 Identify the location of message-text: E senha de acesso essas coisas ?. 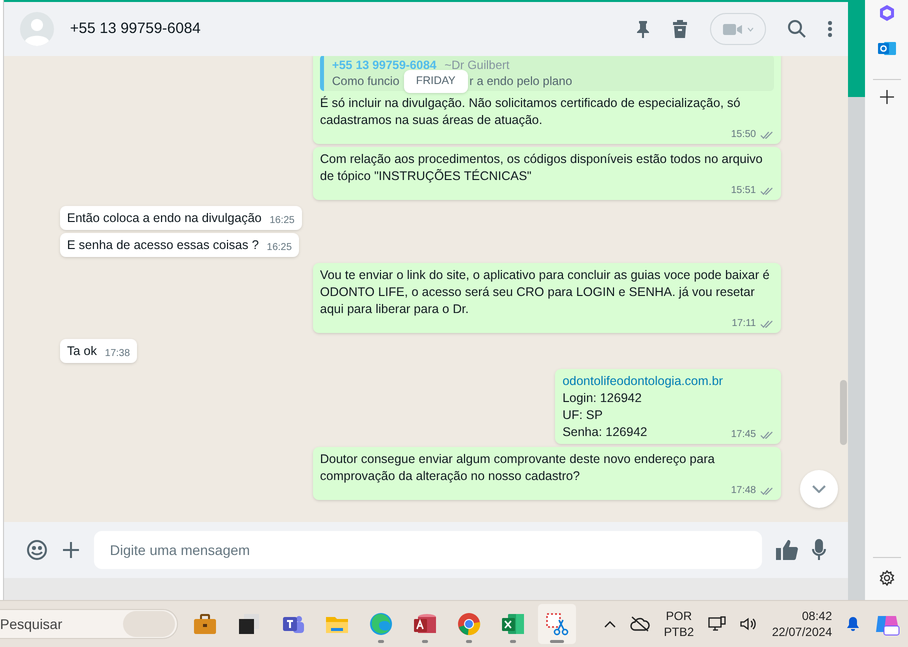
(163, 245).